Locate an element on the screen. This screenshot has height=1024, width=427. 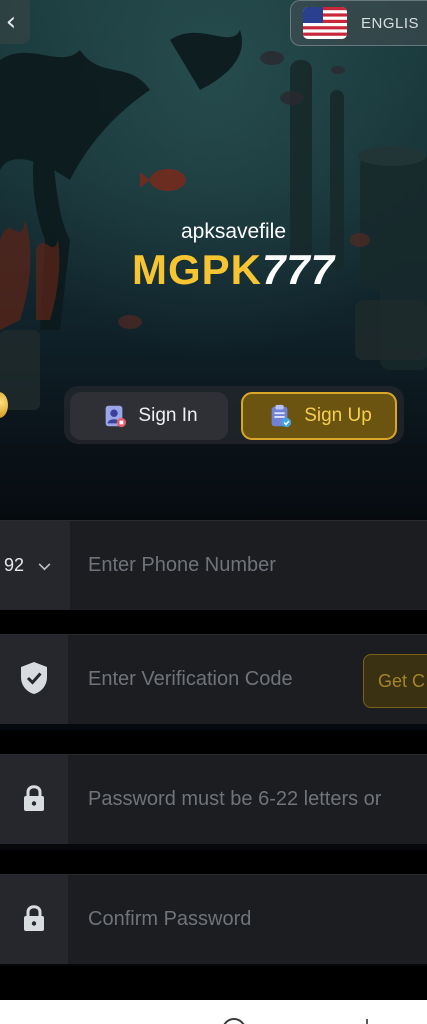
auth-tabs: Sign In Sign Up is located at coordinates (234, 415).